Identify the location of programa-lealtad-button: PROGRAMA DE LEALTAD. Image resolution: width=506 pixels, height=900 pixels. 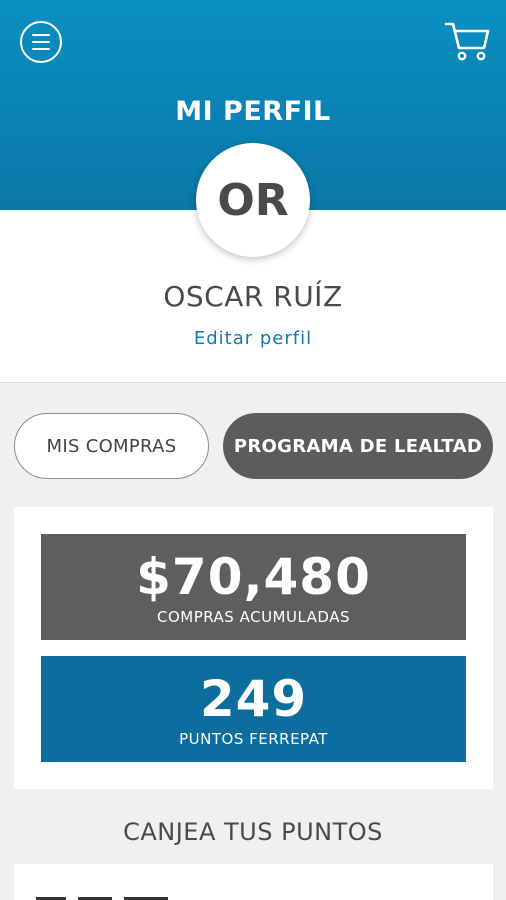
(358, 446).